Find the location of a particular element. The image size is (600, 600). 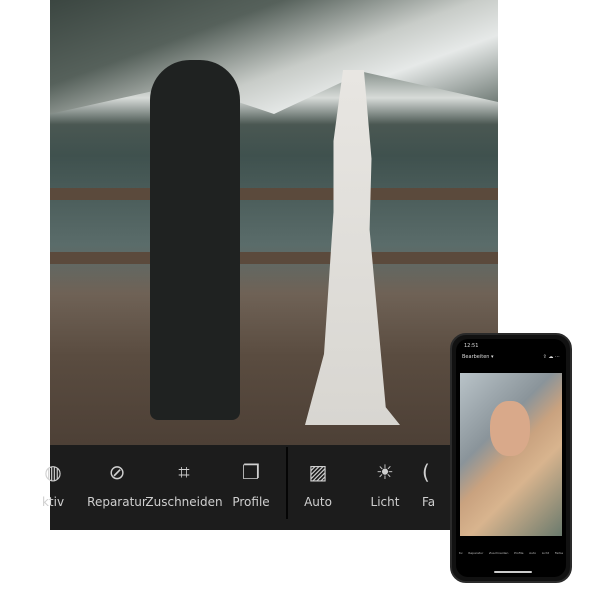

bride is located at coordinates (352, 247).